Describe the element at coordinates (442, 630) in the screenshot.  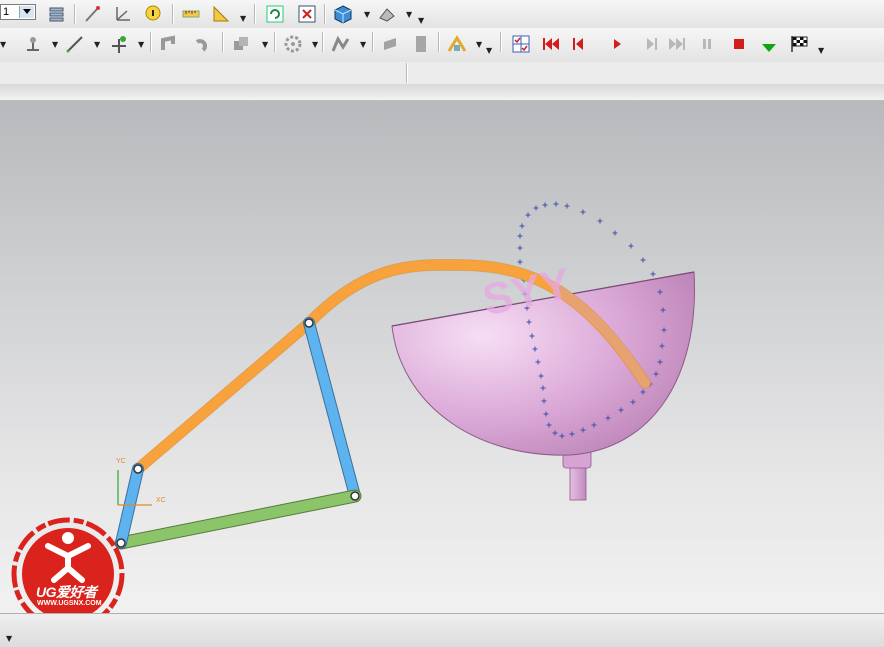
I see `status-bar: ▼` at that location.